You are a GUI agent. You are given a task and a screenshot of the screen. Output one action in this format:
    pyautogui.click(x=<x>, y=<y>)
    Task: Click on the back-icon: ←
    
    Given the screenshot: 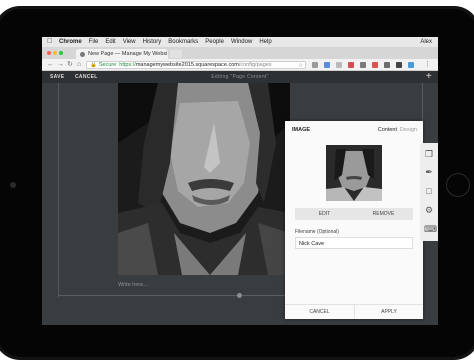 What is the action you would take?
    pyautogui.click(x=50, y=64)
    